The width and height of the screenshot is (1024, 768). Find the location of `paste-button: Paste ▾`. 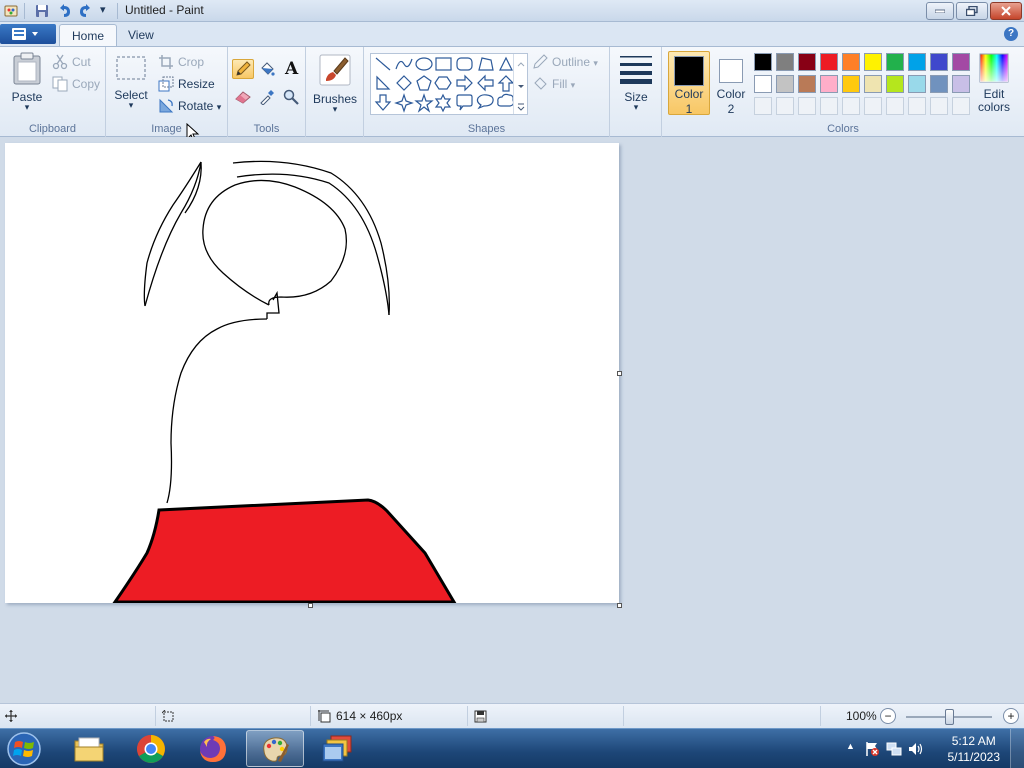

paste-button: Paste ▾ is located at coordinates (27, 82).